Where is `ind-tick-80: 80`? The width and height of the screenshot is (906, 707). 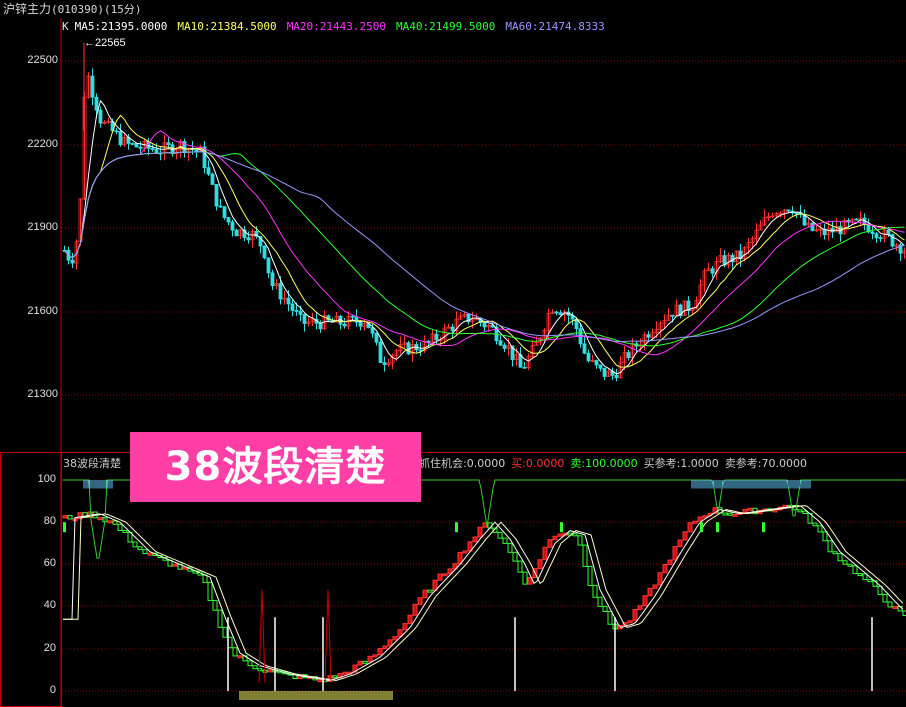 ind-tick-80: 80 is located at coordinates (49, 521).